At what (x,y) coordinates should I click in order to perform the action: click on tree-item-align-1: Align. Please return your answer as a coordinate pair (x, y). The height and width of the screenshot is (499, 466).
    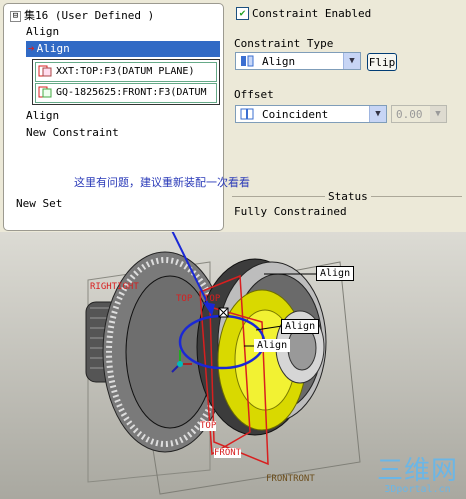
    Looking at the image, I should click on (42, 31).